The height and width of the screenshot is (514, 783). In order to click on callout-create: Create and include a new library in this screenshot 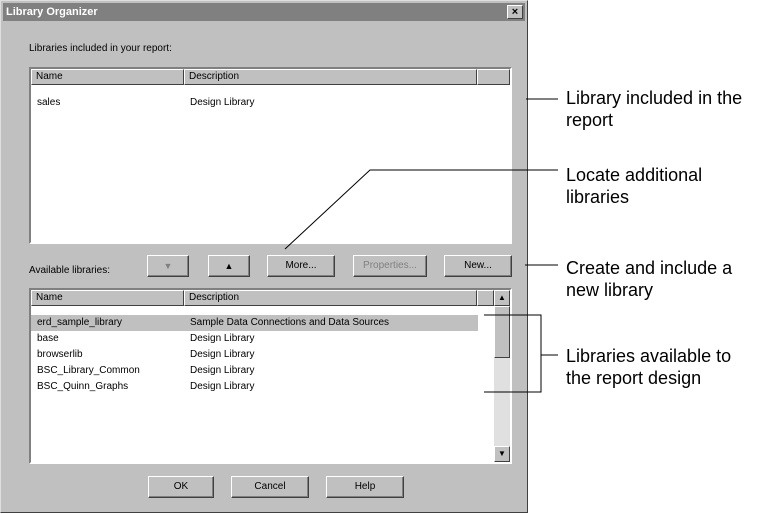, I will do `click(649, 279)`.